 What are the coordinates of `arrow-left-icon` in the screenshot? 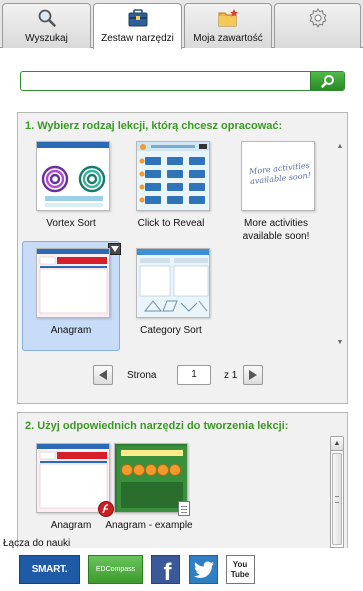 It's located at (103, 375).